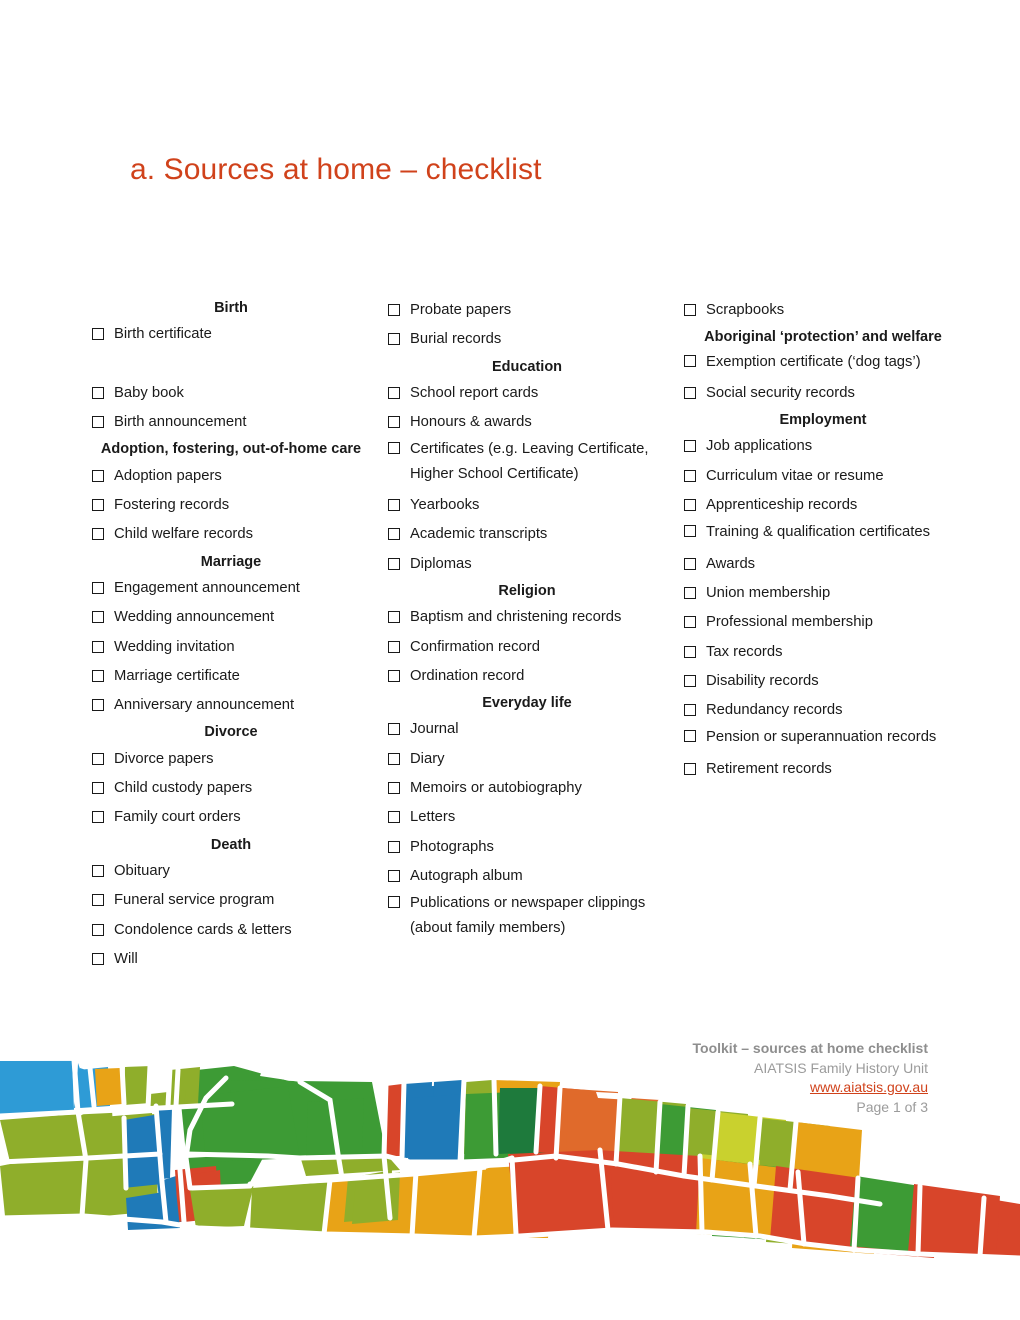 The height and width of the screenshot is (1320, 1020). Describe the element at coordinates (231, 647) in the screenshot. I see `checklist-item: Wedding invitation` at that location.